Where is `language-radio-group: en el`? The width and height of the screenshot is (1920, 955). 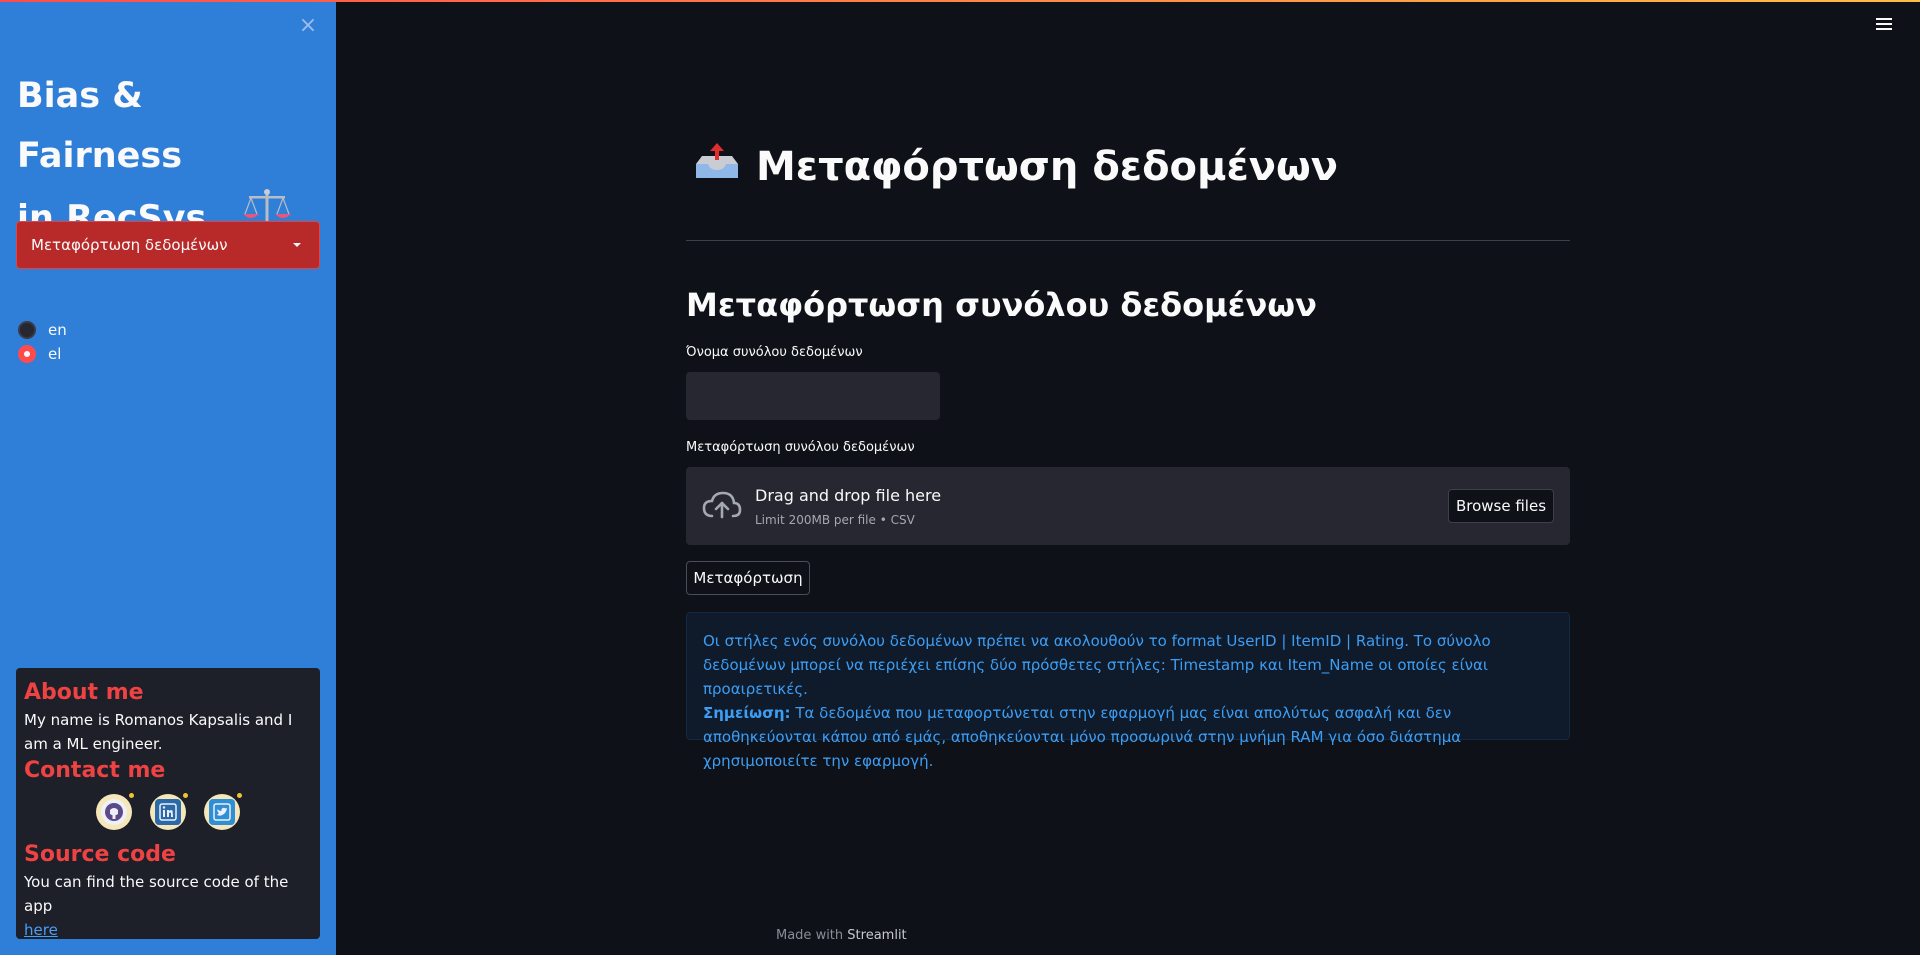
language-radio-group: en el is located at coordinates (42, 342).